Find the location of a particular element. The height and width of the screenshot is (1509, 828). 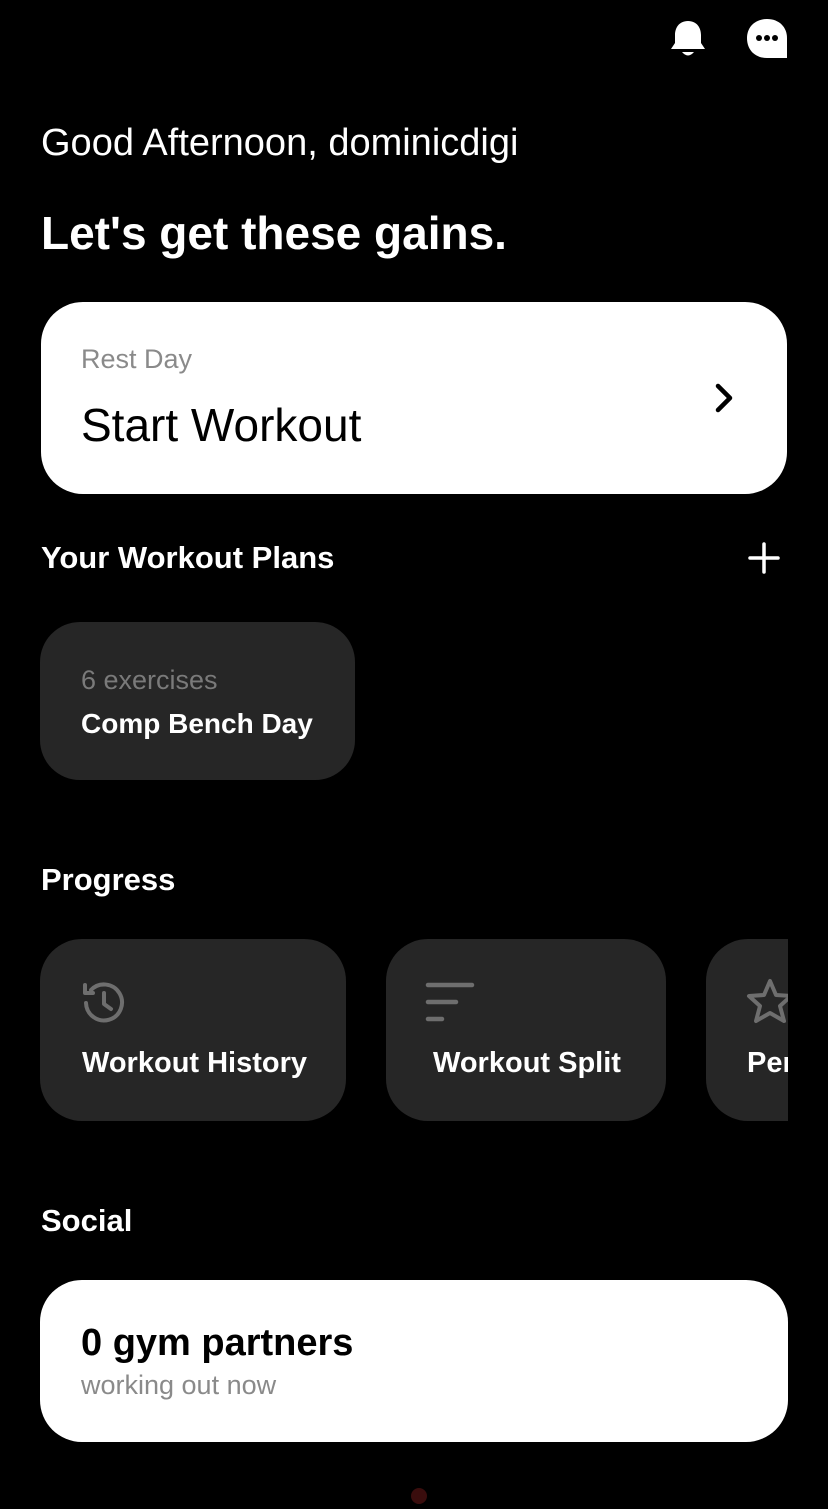

plan-exercise-count: 6 exercises is located at coordinates (149, 680).